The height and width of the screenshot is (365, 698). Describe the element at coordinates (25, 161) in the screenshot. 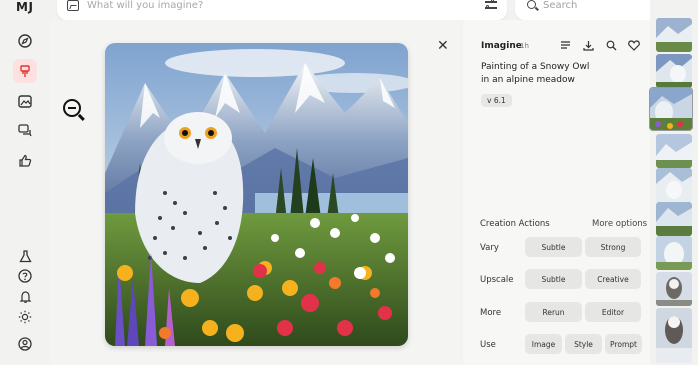

I see `thumbs-up-icon` at that location.